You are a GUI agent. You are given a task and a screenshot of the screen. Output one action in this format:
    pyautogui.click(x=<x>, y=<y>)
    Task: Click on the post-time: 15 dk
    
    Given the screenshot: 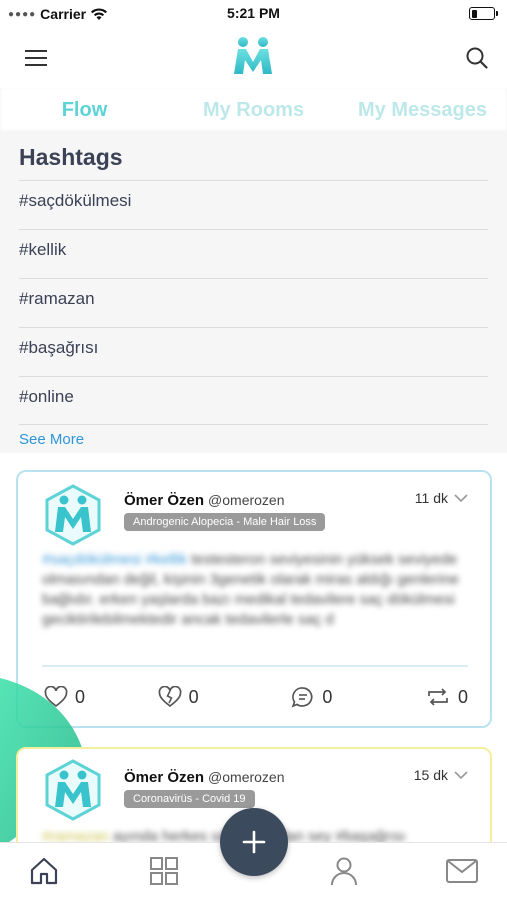 What is the action you would take?
    pyautogui.click(x=441, y=775)
    